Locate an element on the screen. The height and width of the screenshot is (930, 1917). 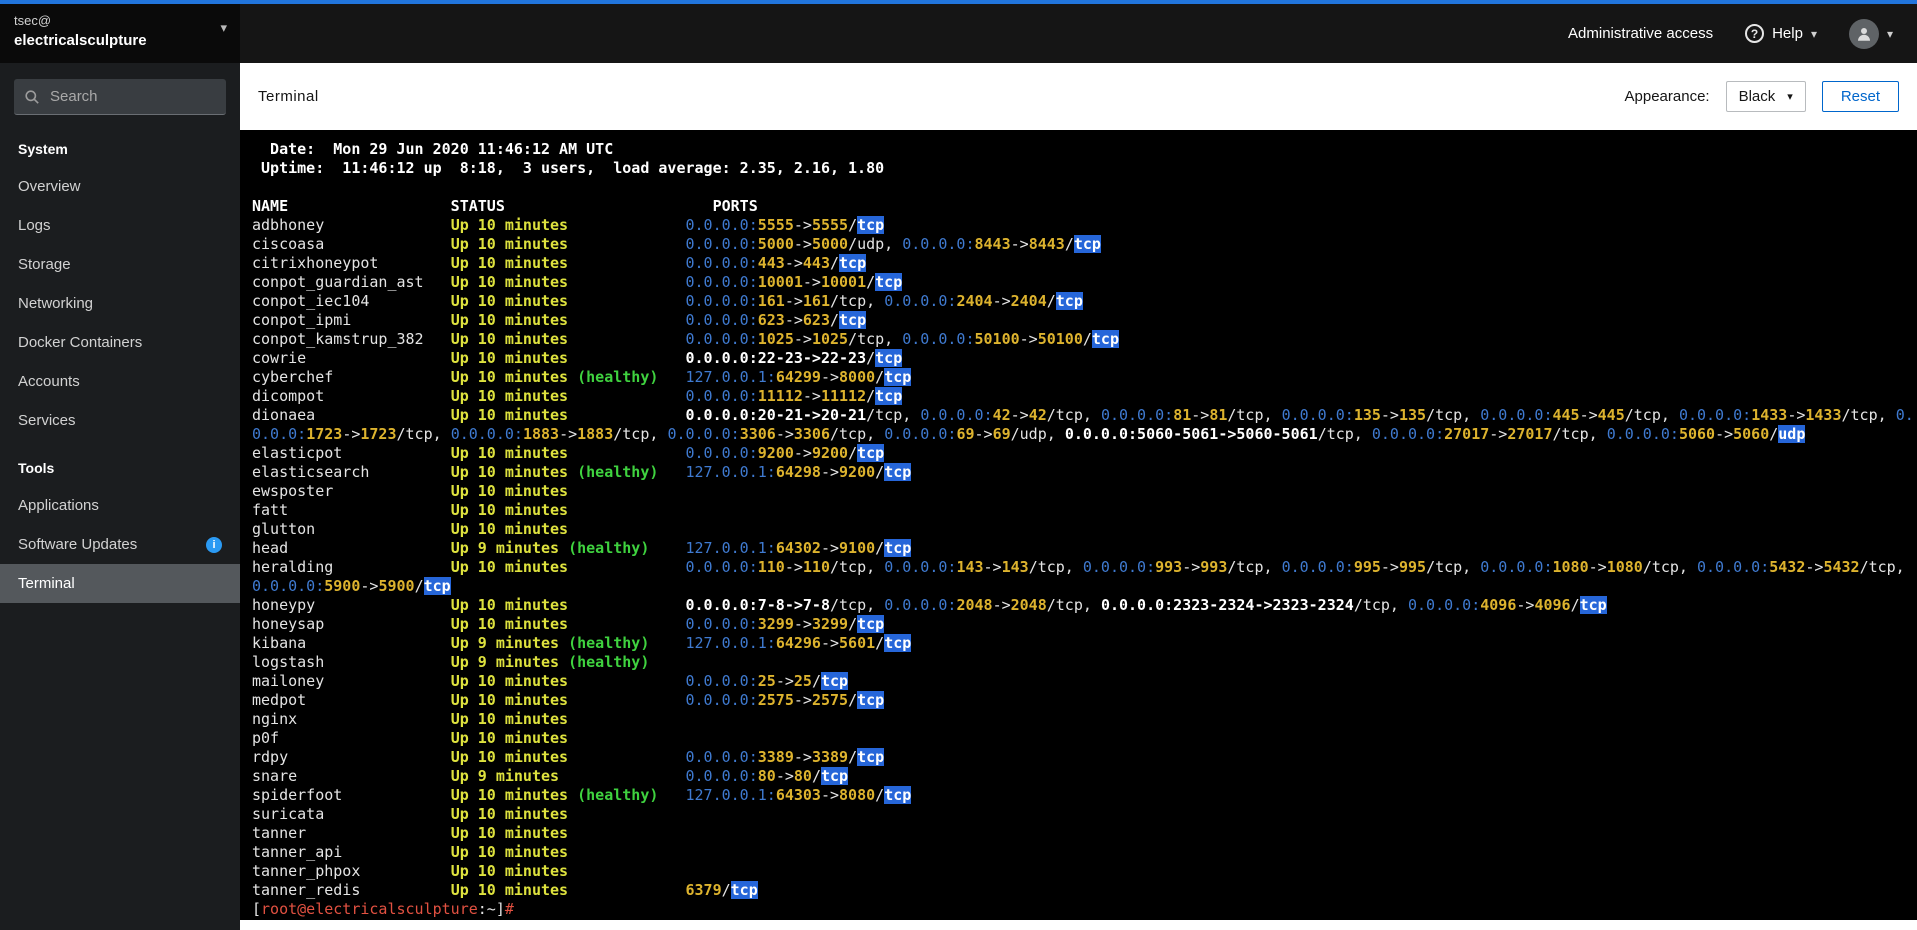
terminal-line: tanner_api Up 10 minutes is located at coordinates (410, 852).